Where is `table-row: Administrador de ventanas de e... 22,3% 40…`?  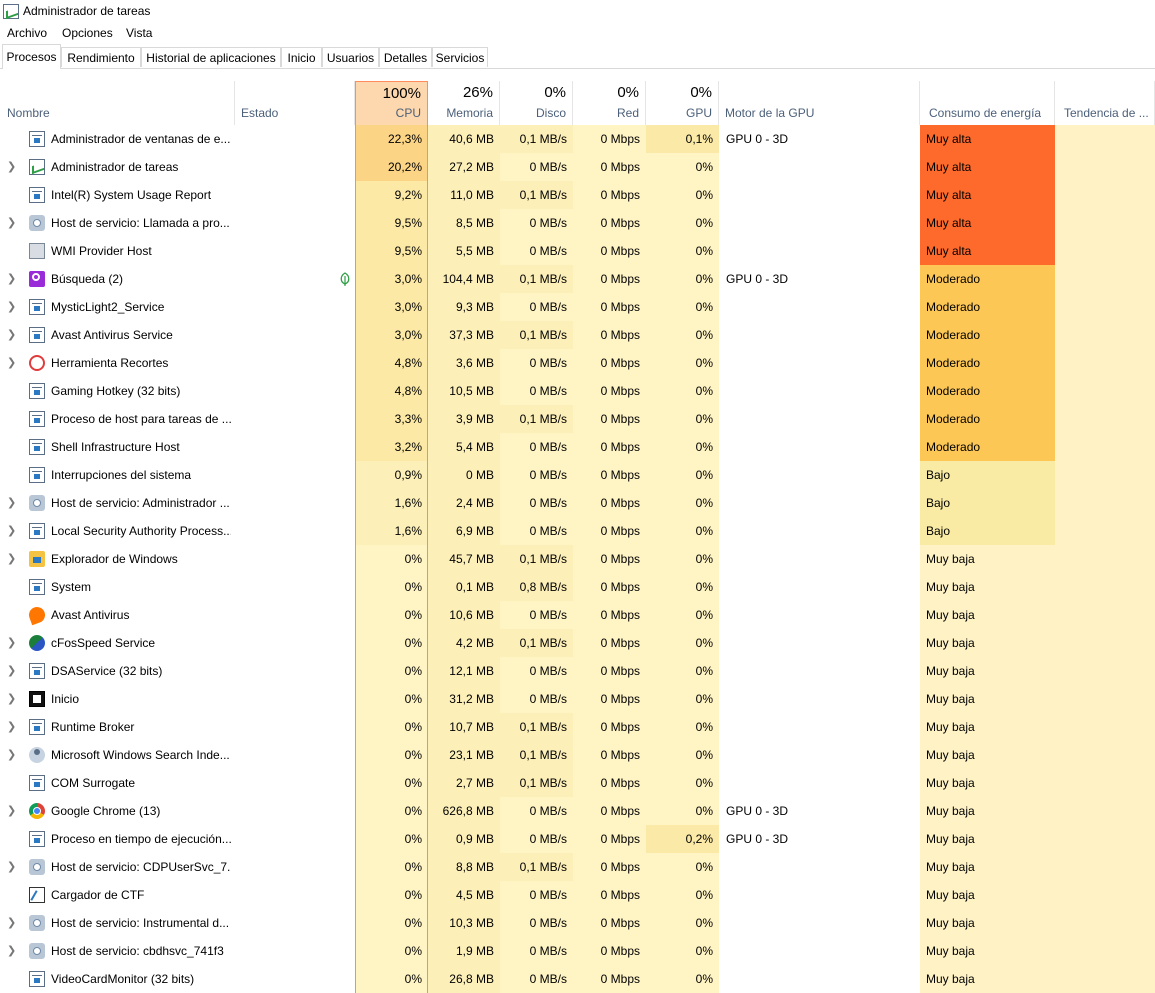
table-row: Administrador de ventanas de e... 22,3% 40… is located at coordinates (577, 139).